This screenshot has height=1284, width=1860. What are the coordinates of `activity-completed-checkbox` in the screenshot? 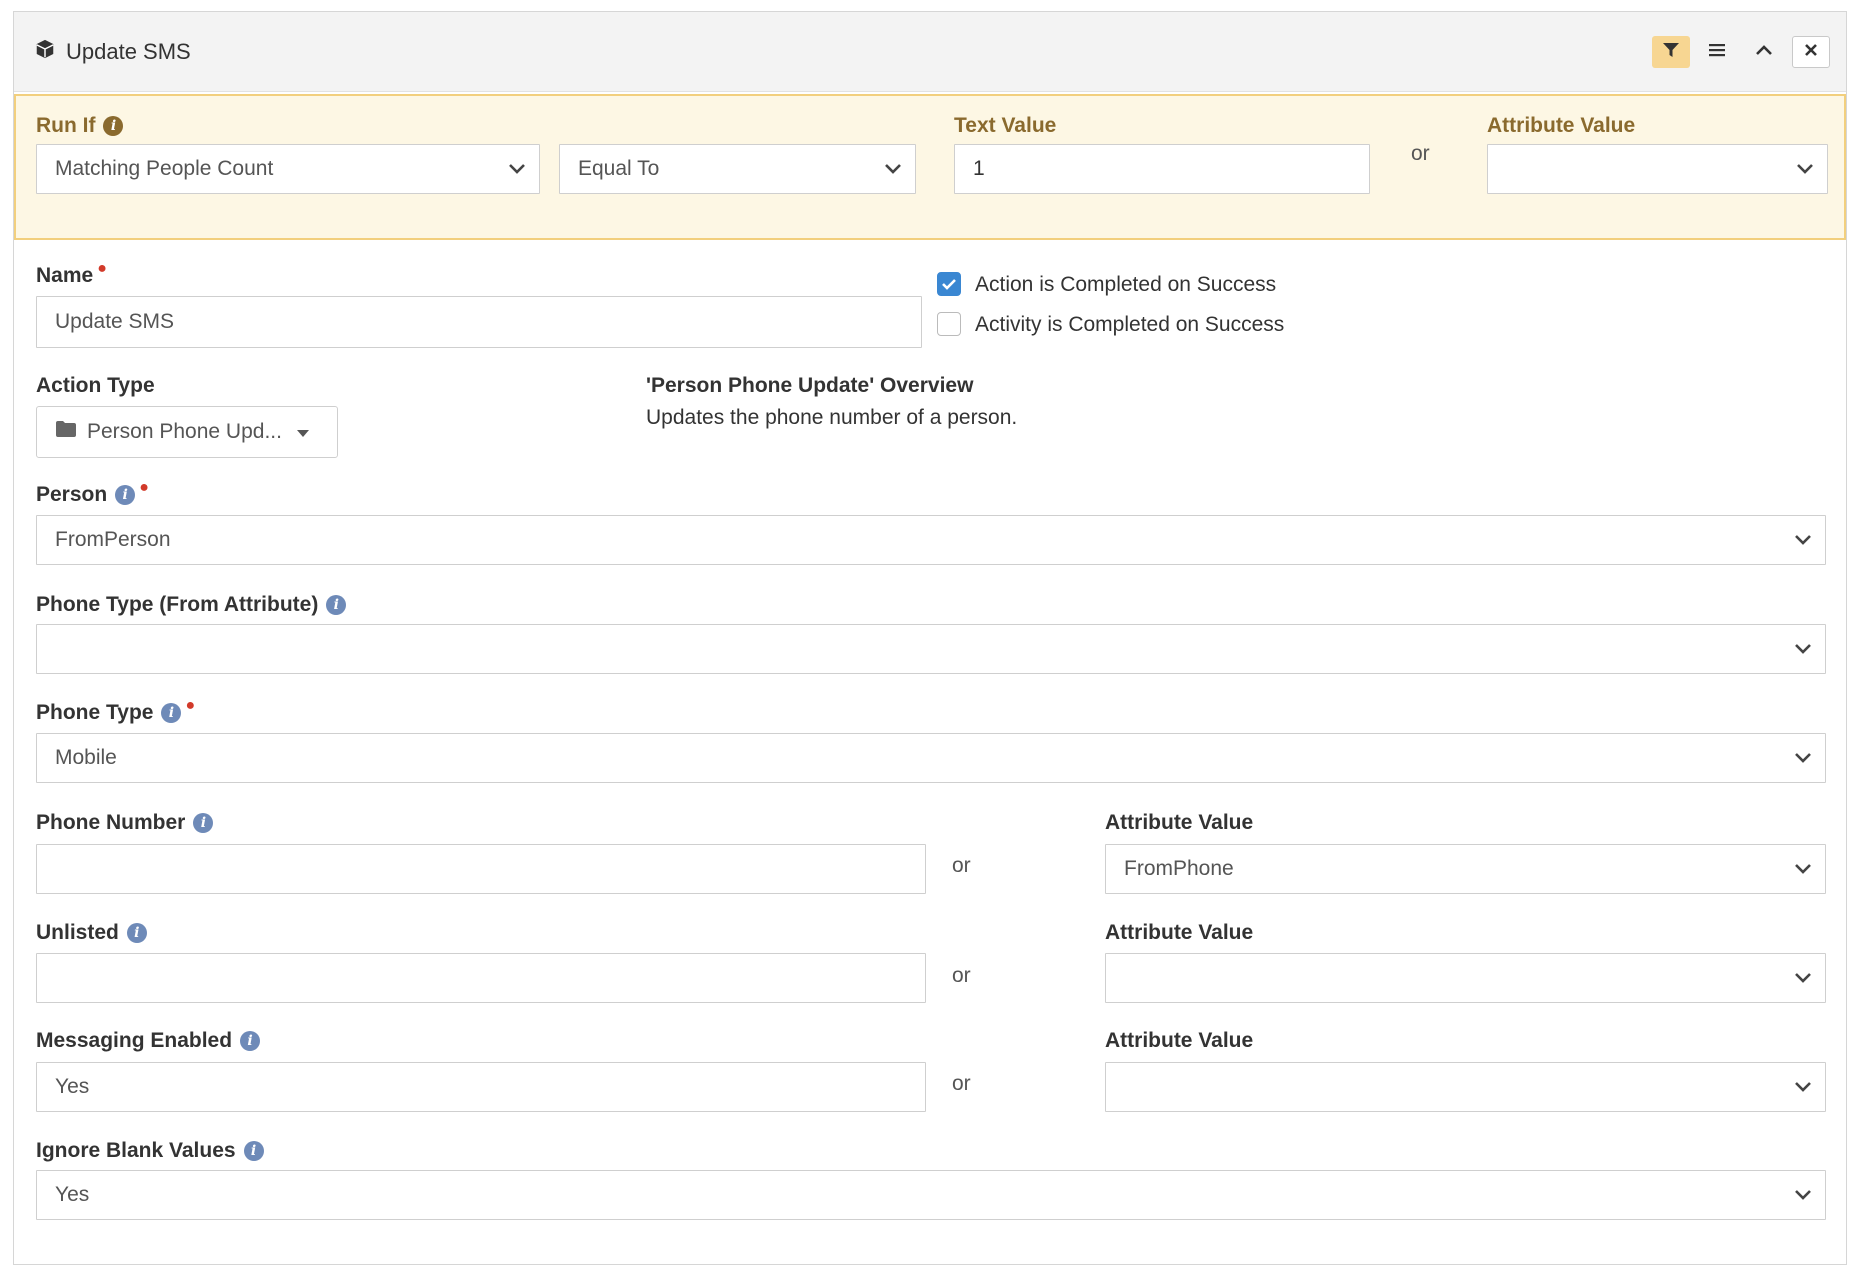 It's located at (949, 324).